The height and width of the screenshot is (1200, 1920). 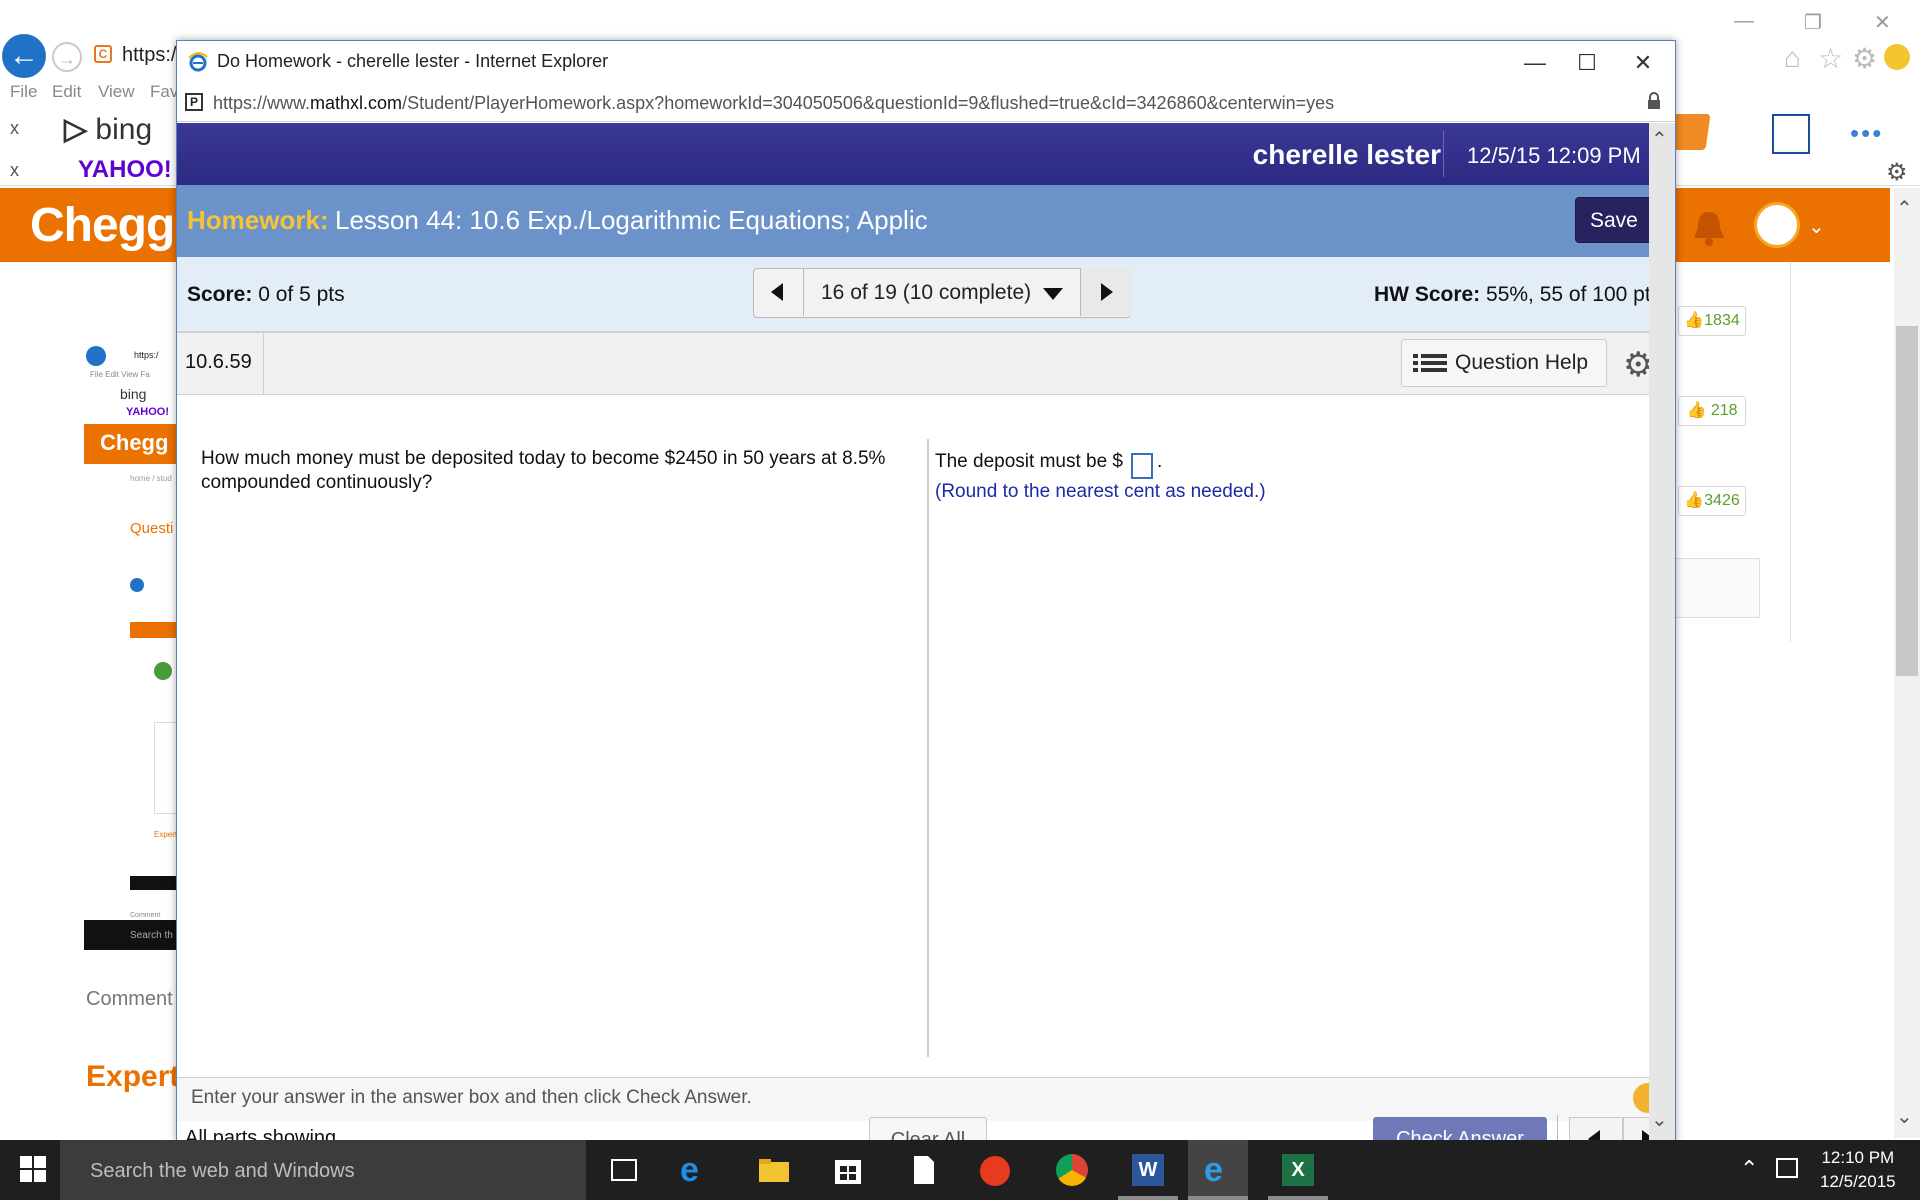 What do you see at coordinates (23, 92) in the screenshot?
I see `menu-file: File` at bounding box center [23, 92].